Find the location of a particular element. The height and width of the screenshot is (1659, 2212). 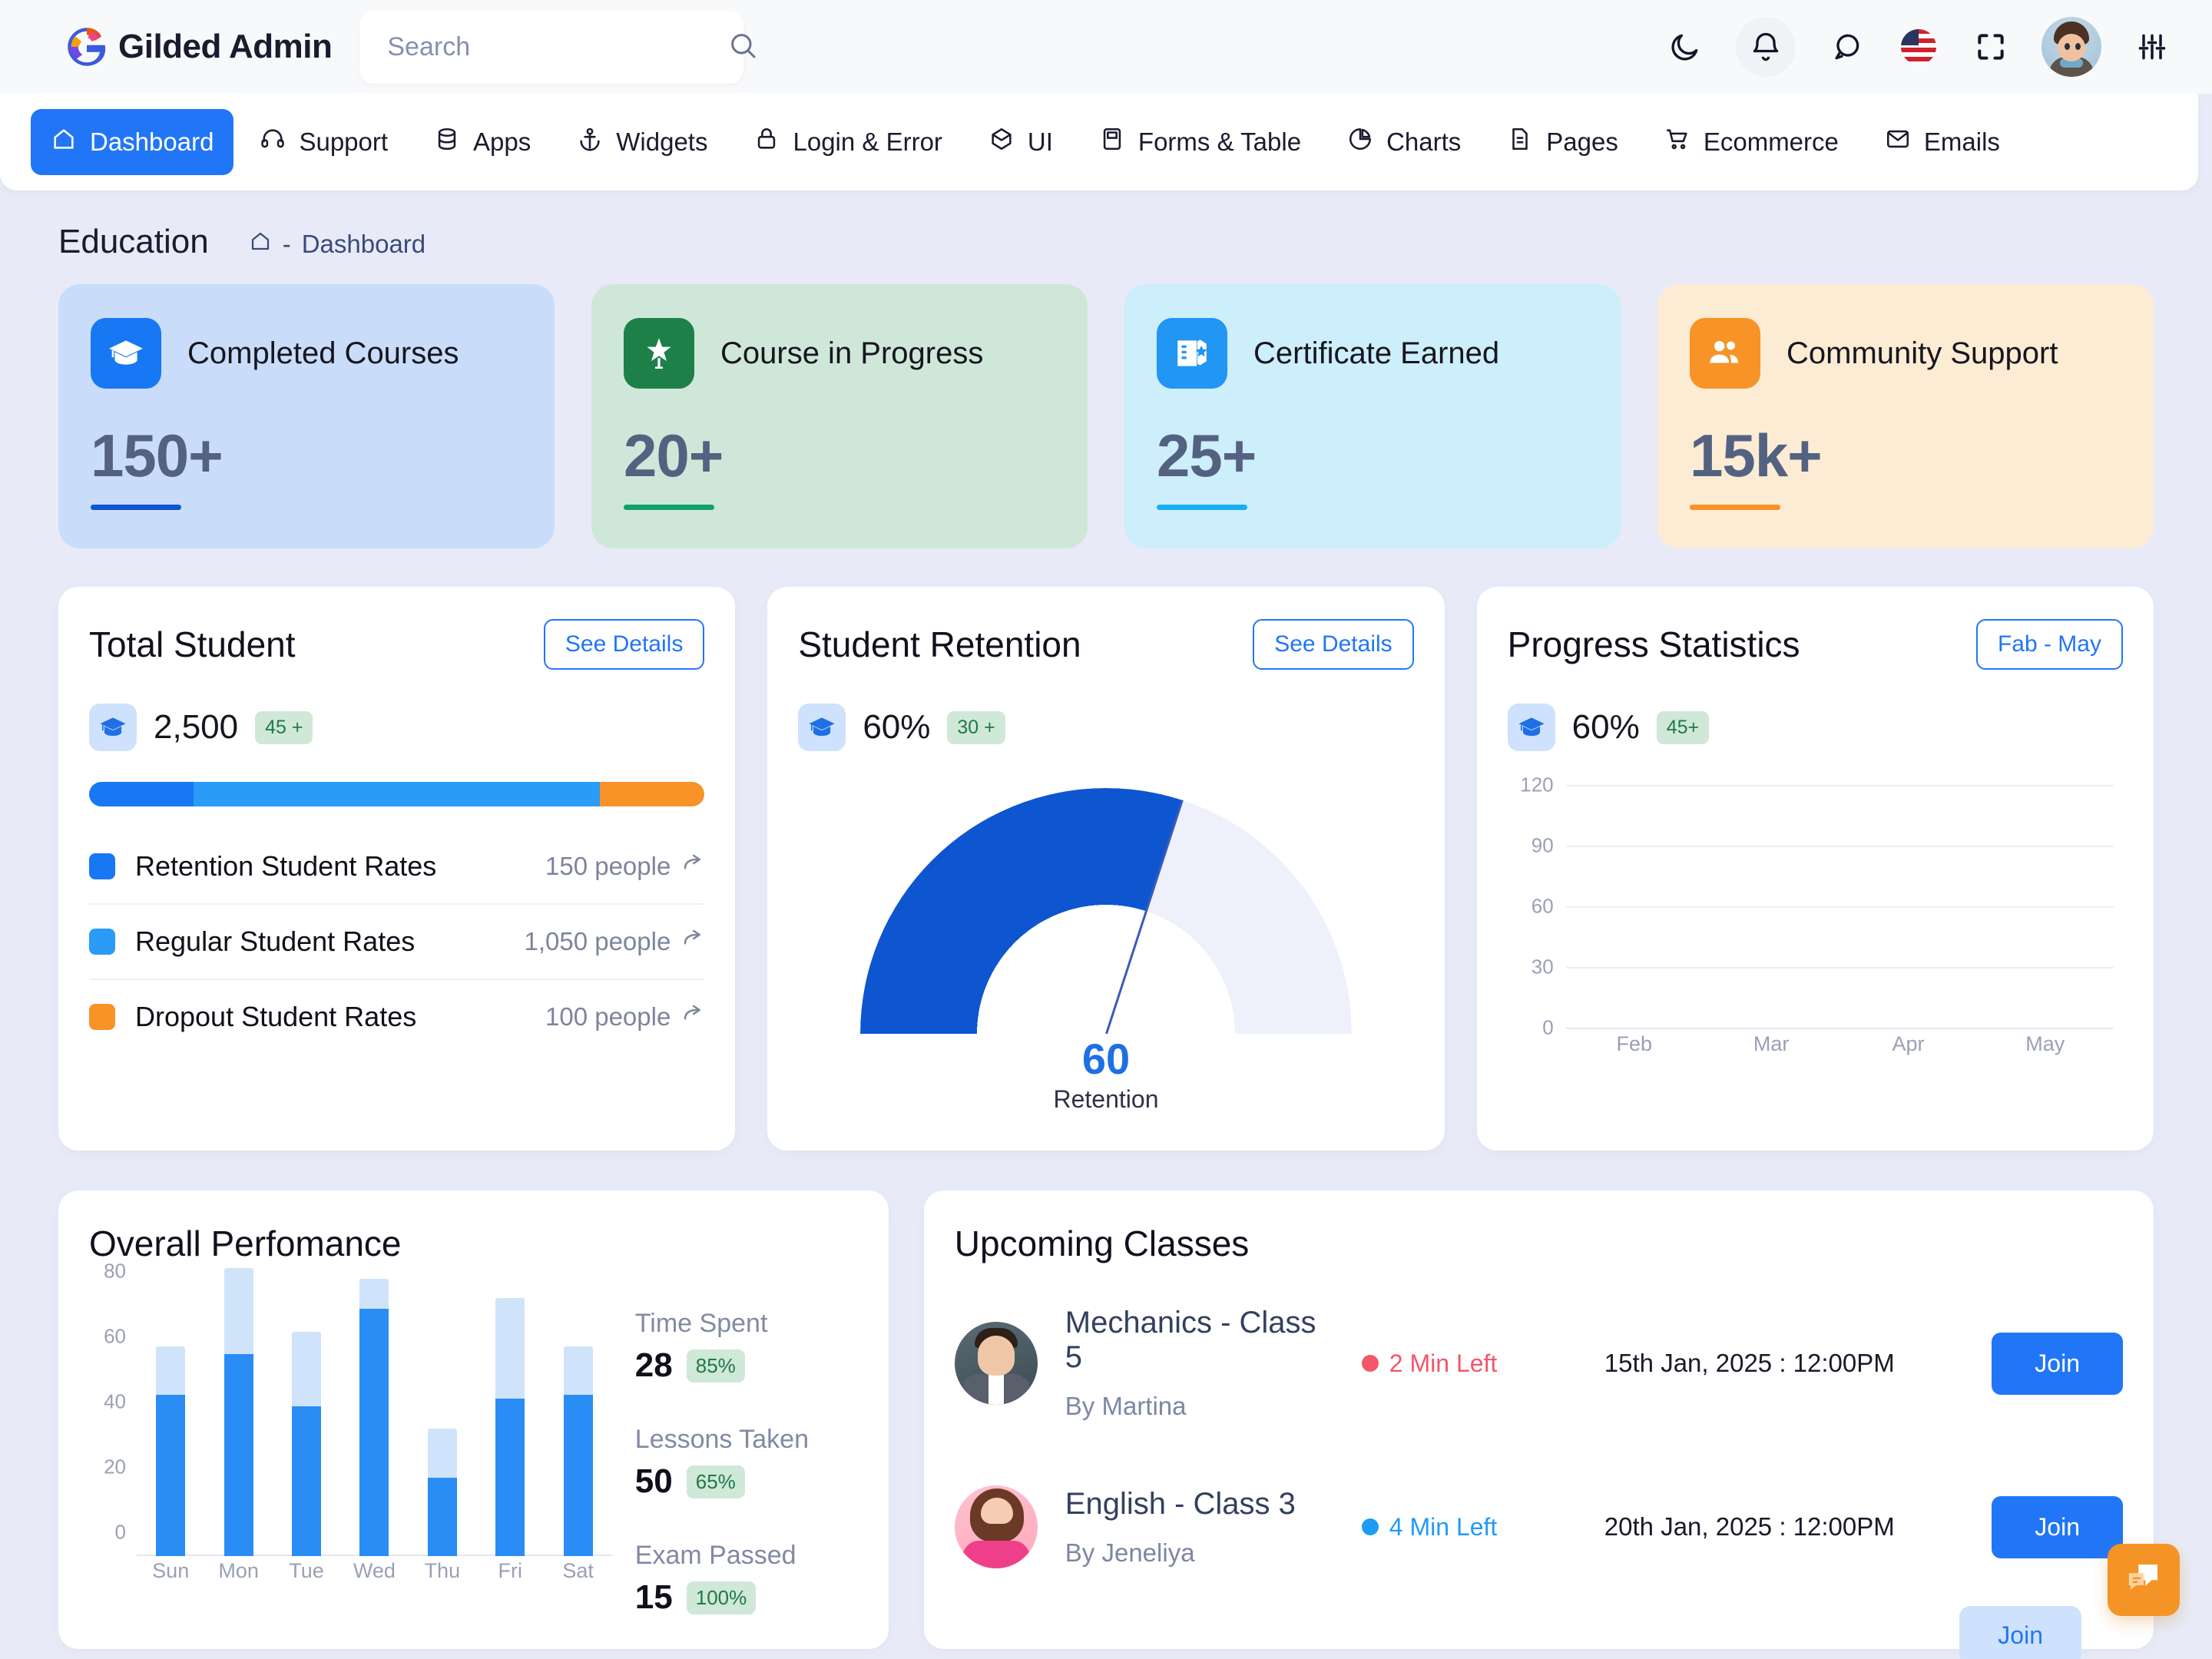

chat-bubbles-icon is located at coordinates (2143, 1580).